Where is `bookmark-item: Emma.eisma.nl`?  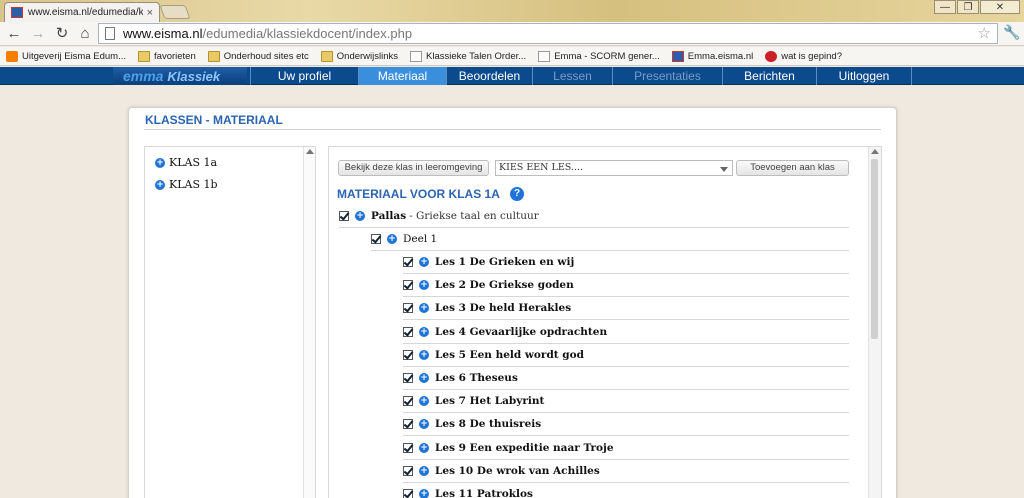
bookmark-item: Emma.eisma.nl is located at coordinates (712, 56).